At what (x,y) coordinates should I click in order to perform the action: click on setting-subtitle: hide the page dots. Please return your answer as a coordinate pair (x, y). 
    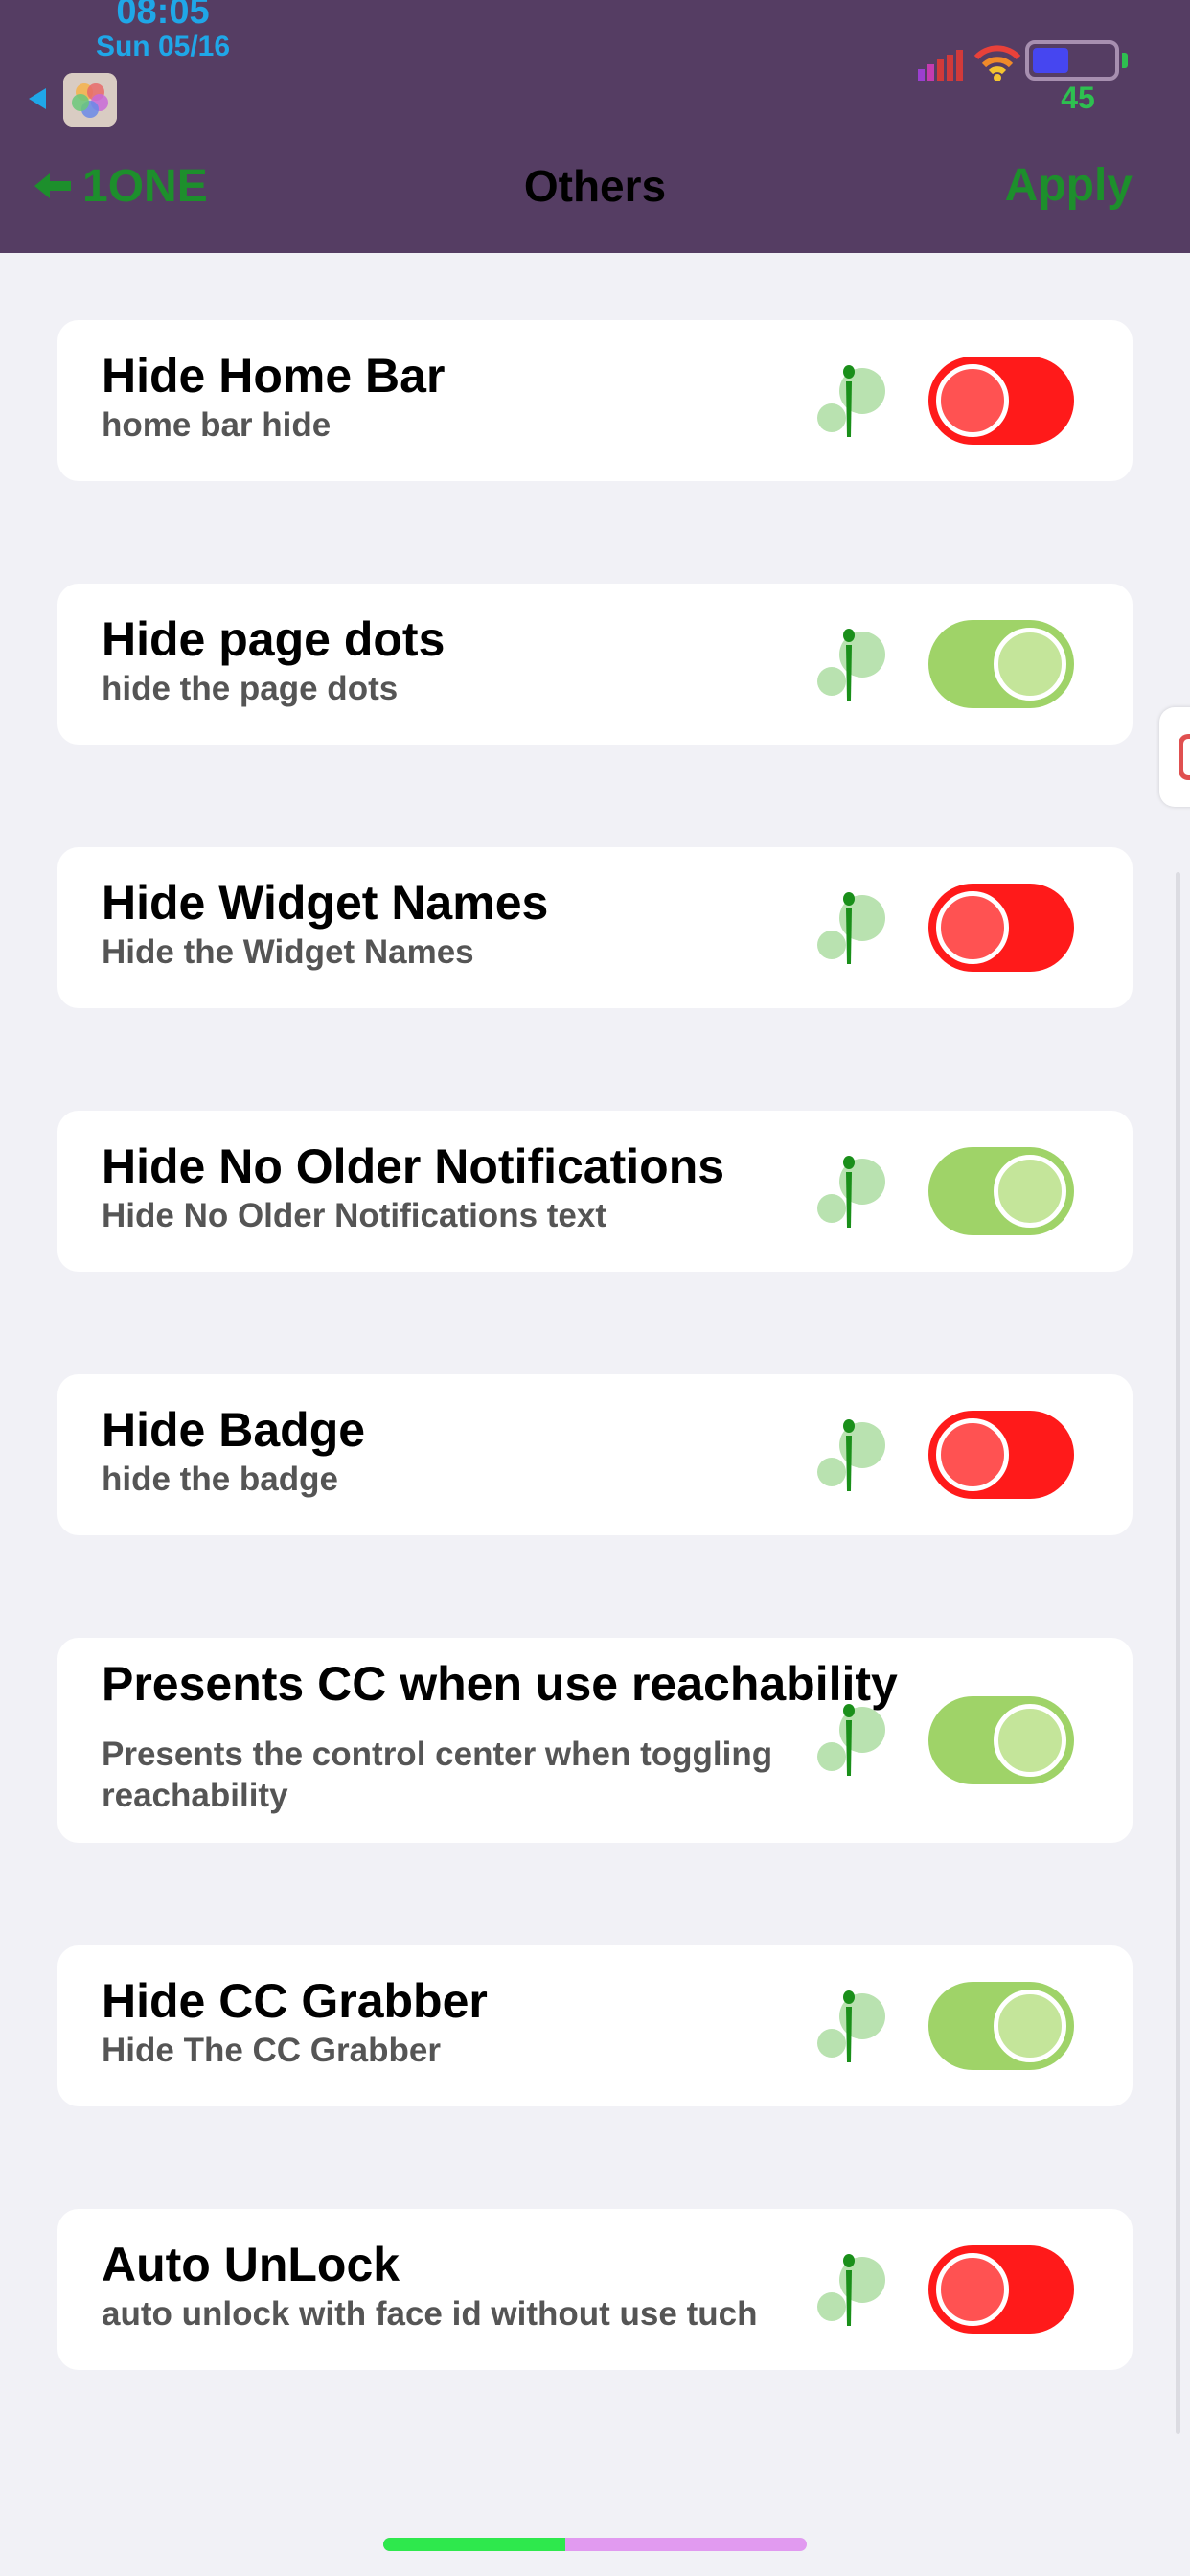
    Looking at the image, I should click on (250, 688).